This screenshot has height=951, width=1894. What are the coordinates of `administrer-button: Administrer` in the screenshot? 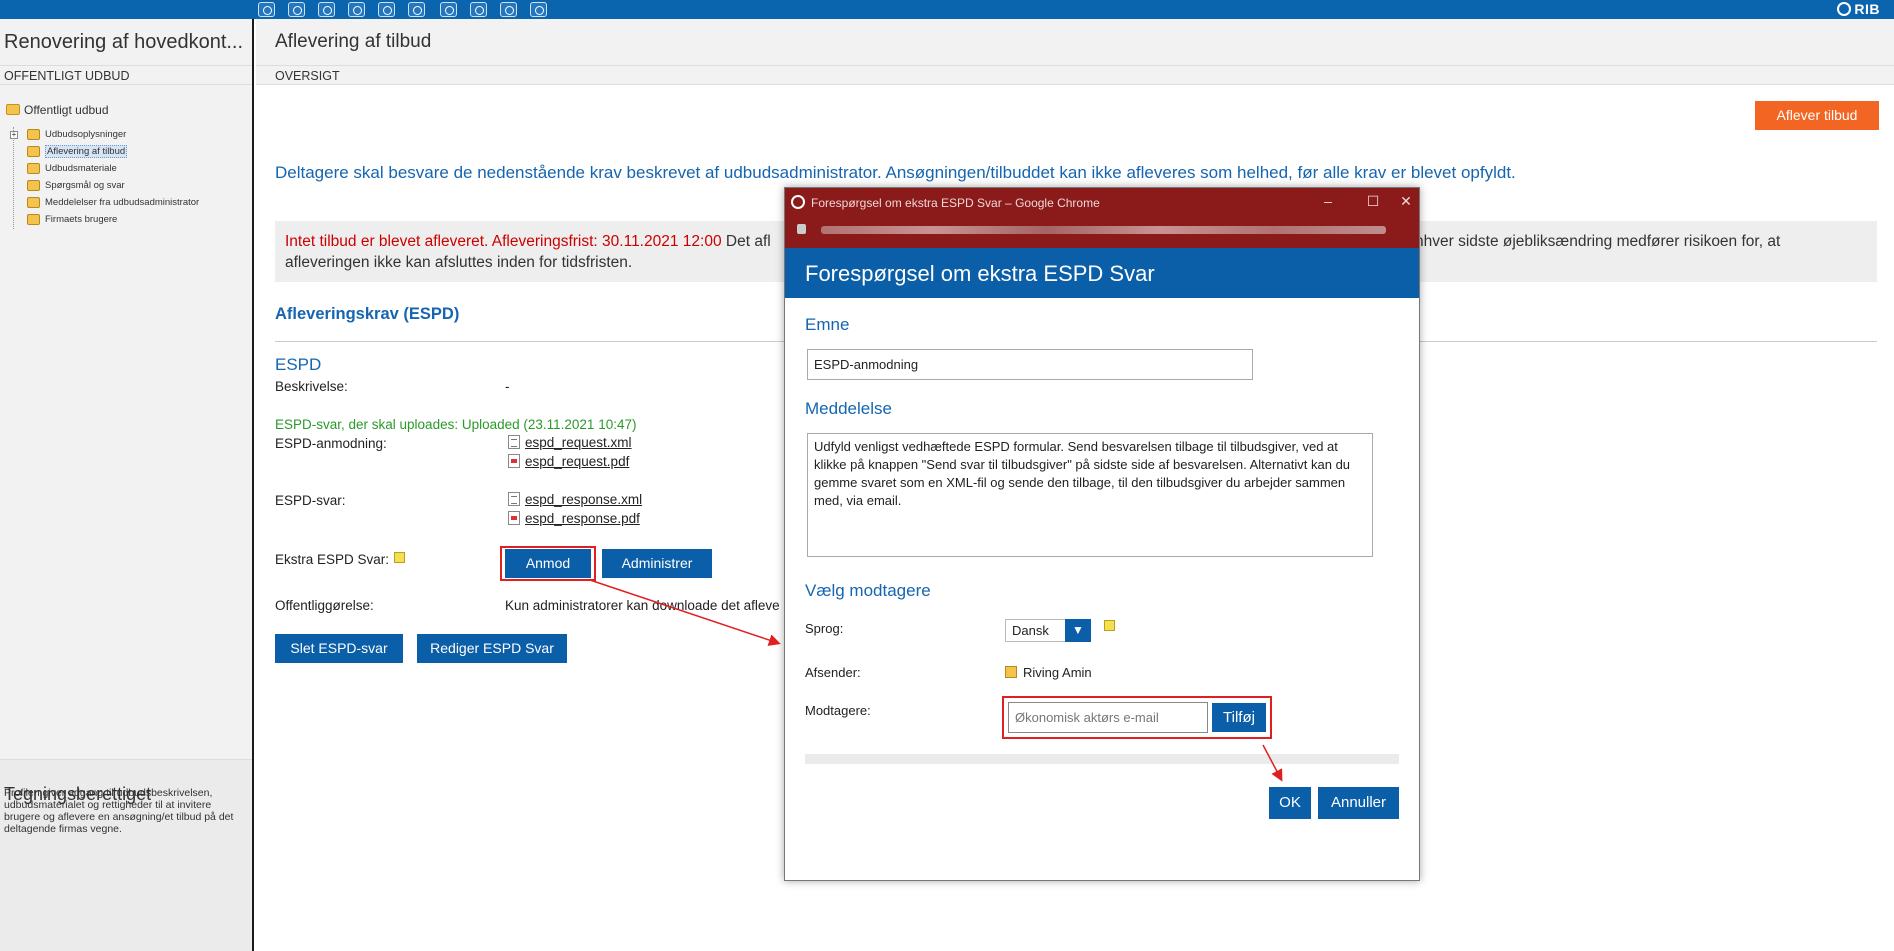 It's located at (657, 563).